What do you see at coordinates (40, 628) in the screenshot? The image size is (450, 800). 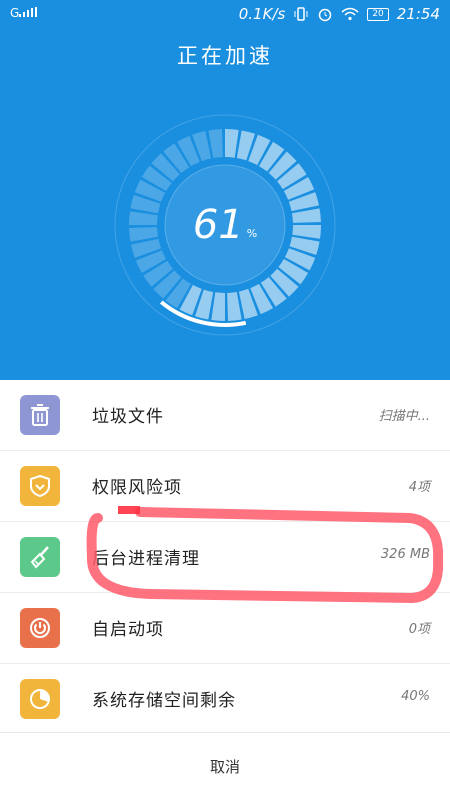 I see `power-icon` at bounding box center [40, 628].